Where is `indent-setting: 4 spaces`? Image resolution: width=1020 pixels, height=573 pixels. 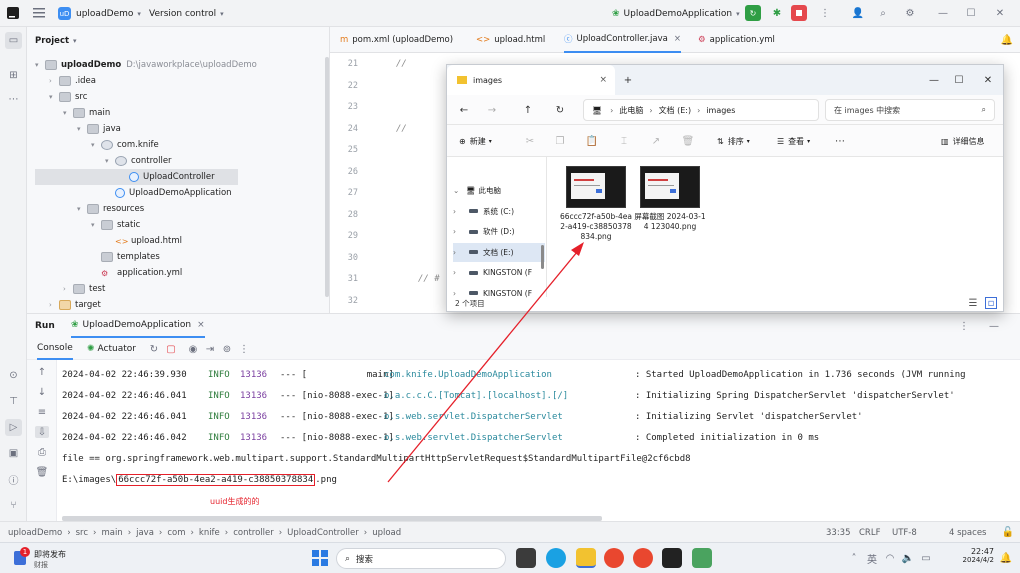 indent-setting: 4 spaces is located at coordinates (967, 532).